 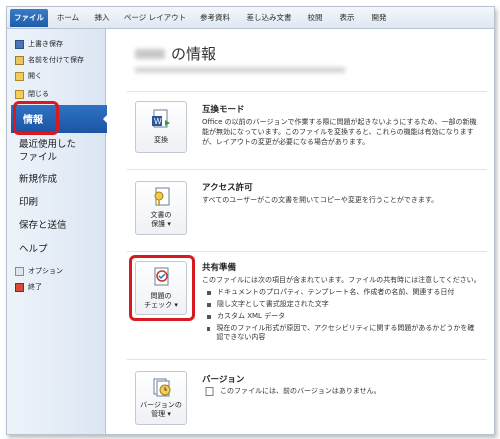 What do you see at coordinates (209, 391) in the screenshot?
I see `document-icon` at bounding box center [209, 391].